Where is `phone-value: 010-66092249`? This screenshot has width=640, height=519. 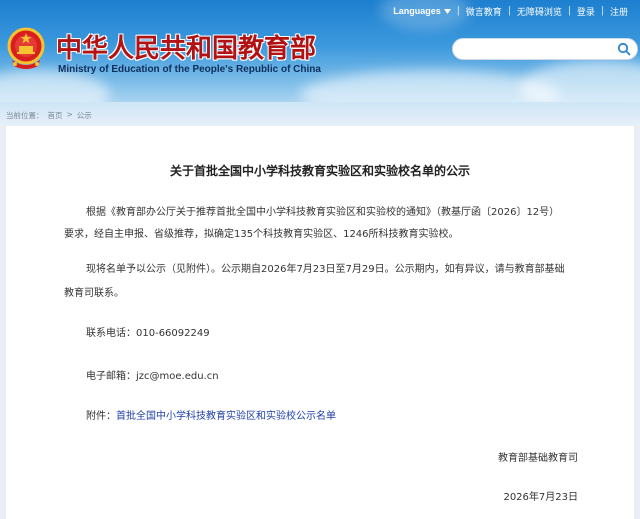 phone-value: 010-66092249 is located at coordinates (173, 333).